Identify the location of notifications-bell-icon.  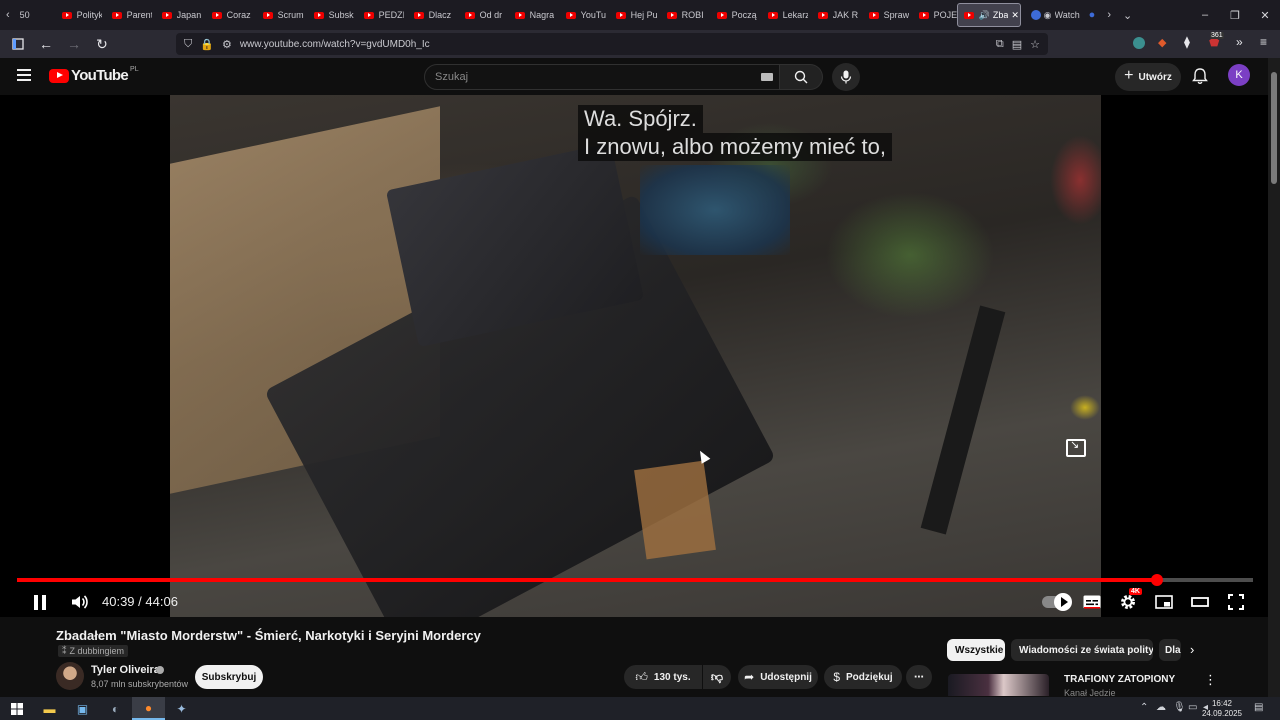
(1200, 76).